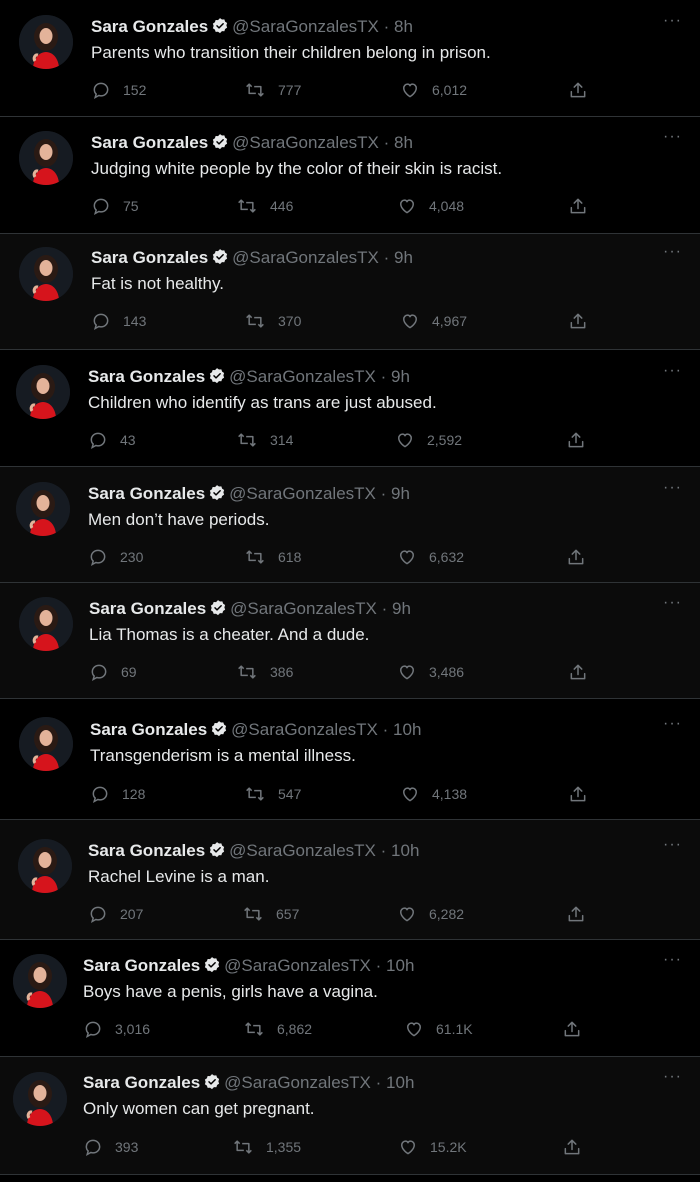 This screenshot has width=700, height=1182. I want to click on retweet-button: 777, so click(272, 90).